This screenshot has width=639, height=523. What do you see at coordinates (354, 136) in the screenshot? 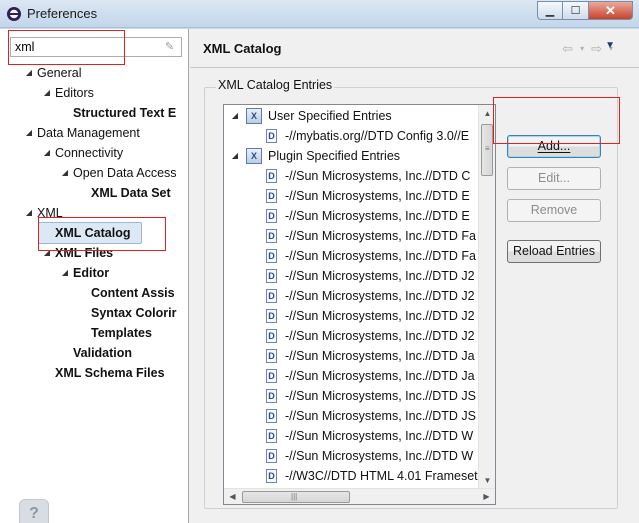
I see `catalog-entry-row: D -//mybatis.org//DTD Config 3.0//E` at bounding box center [354, 136].